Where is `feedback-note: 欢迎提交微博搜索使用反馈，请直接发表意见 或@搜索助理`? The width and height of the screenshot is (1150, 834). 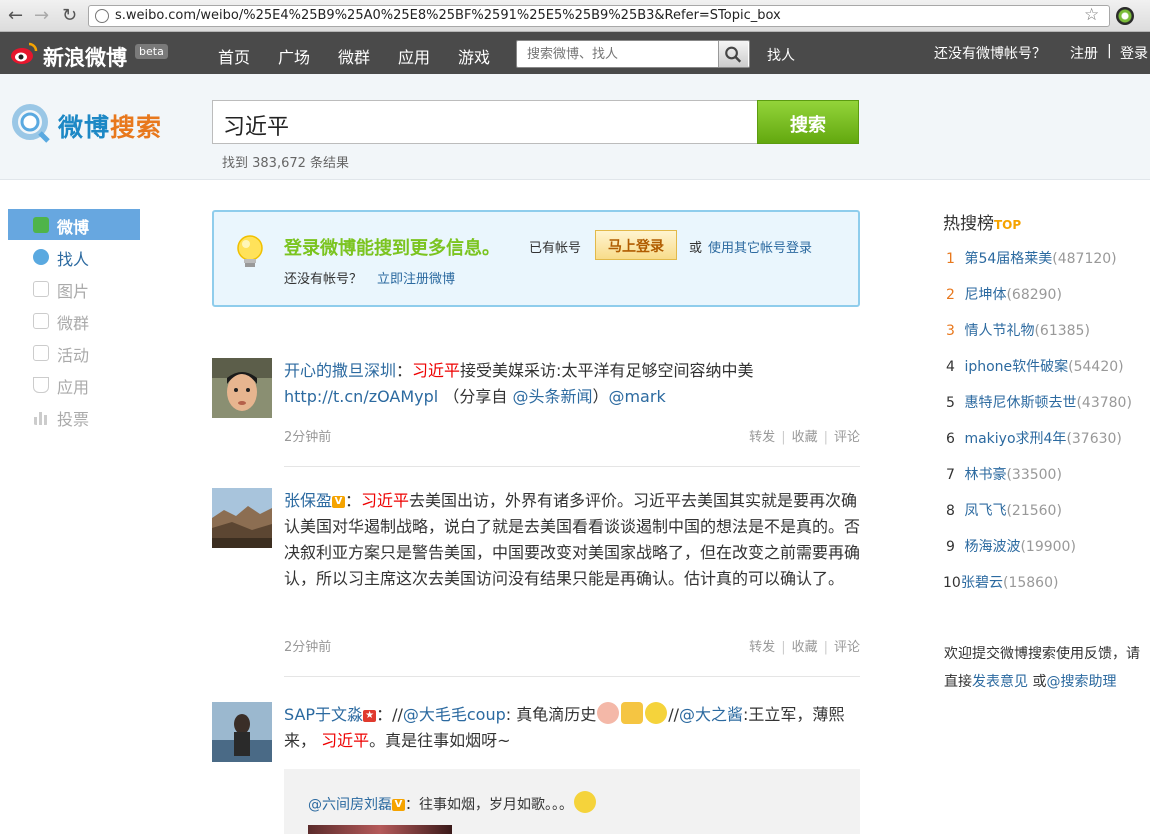 feedback-note: 欢迎提交微博搜索使用反馈，请直接发表意见 或@搜索助理 is located at coordinates (1042, 668).